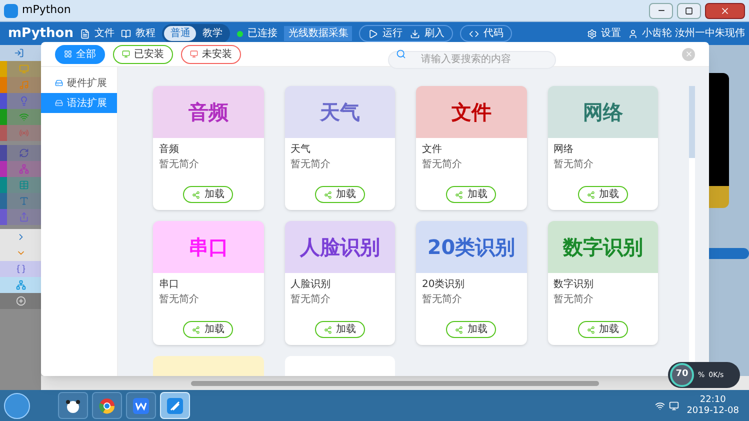 This screenshot has width=749, height=421. What do you see at coordinates (208, 247) in the screenshot?
I see `card-title: 串口` at bounding box center [208, 247].